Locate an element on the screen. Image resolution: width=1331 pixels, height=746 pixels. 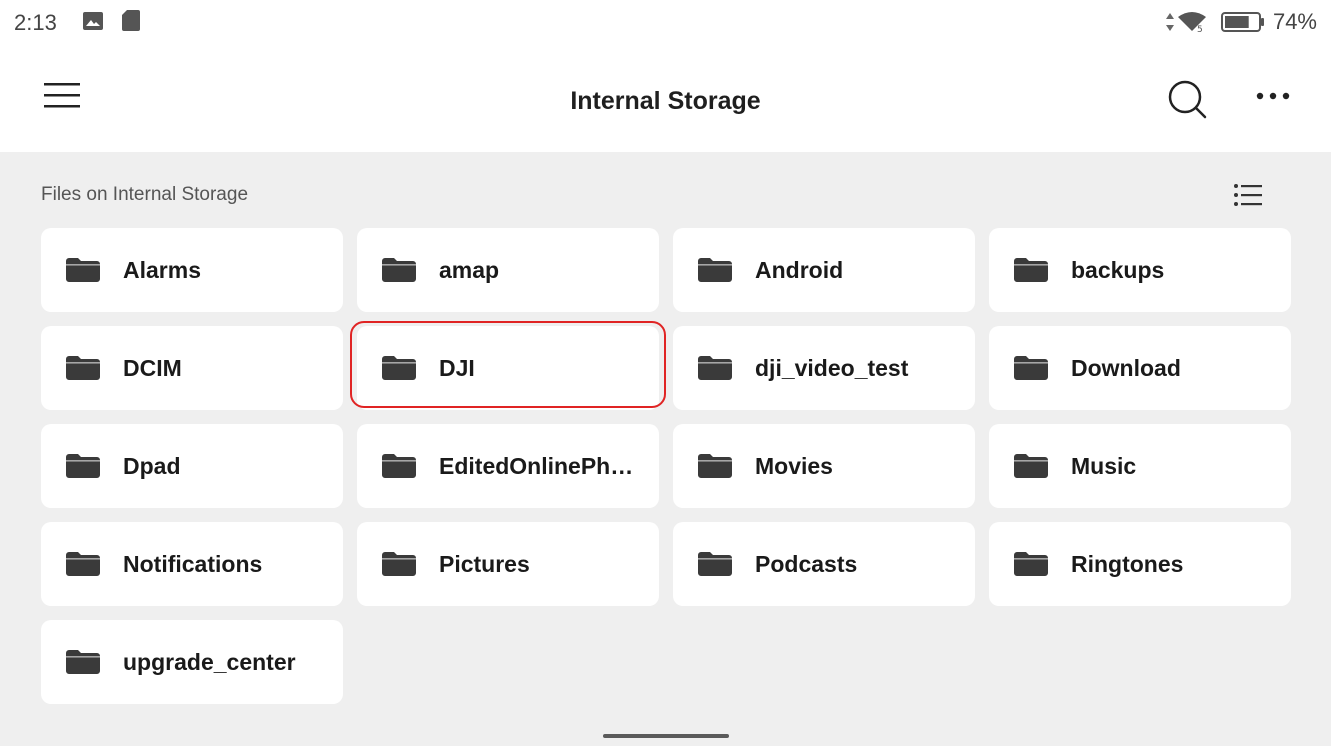
folder-tile: Android is located at coordinates (824, 270).